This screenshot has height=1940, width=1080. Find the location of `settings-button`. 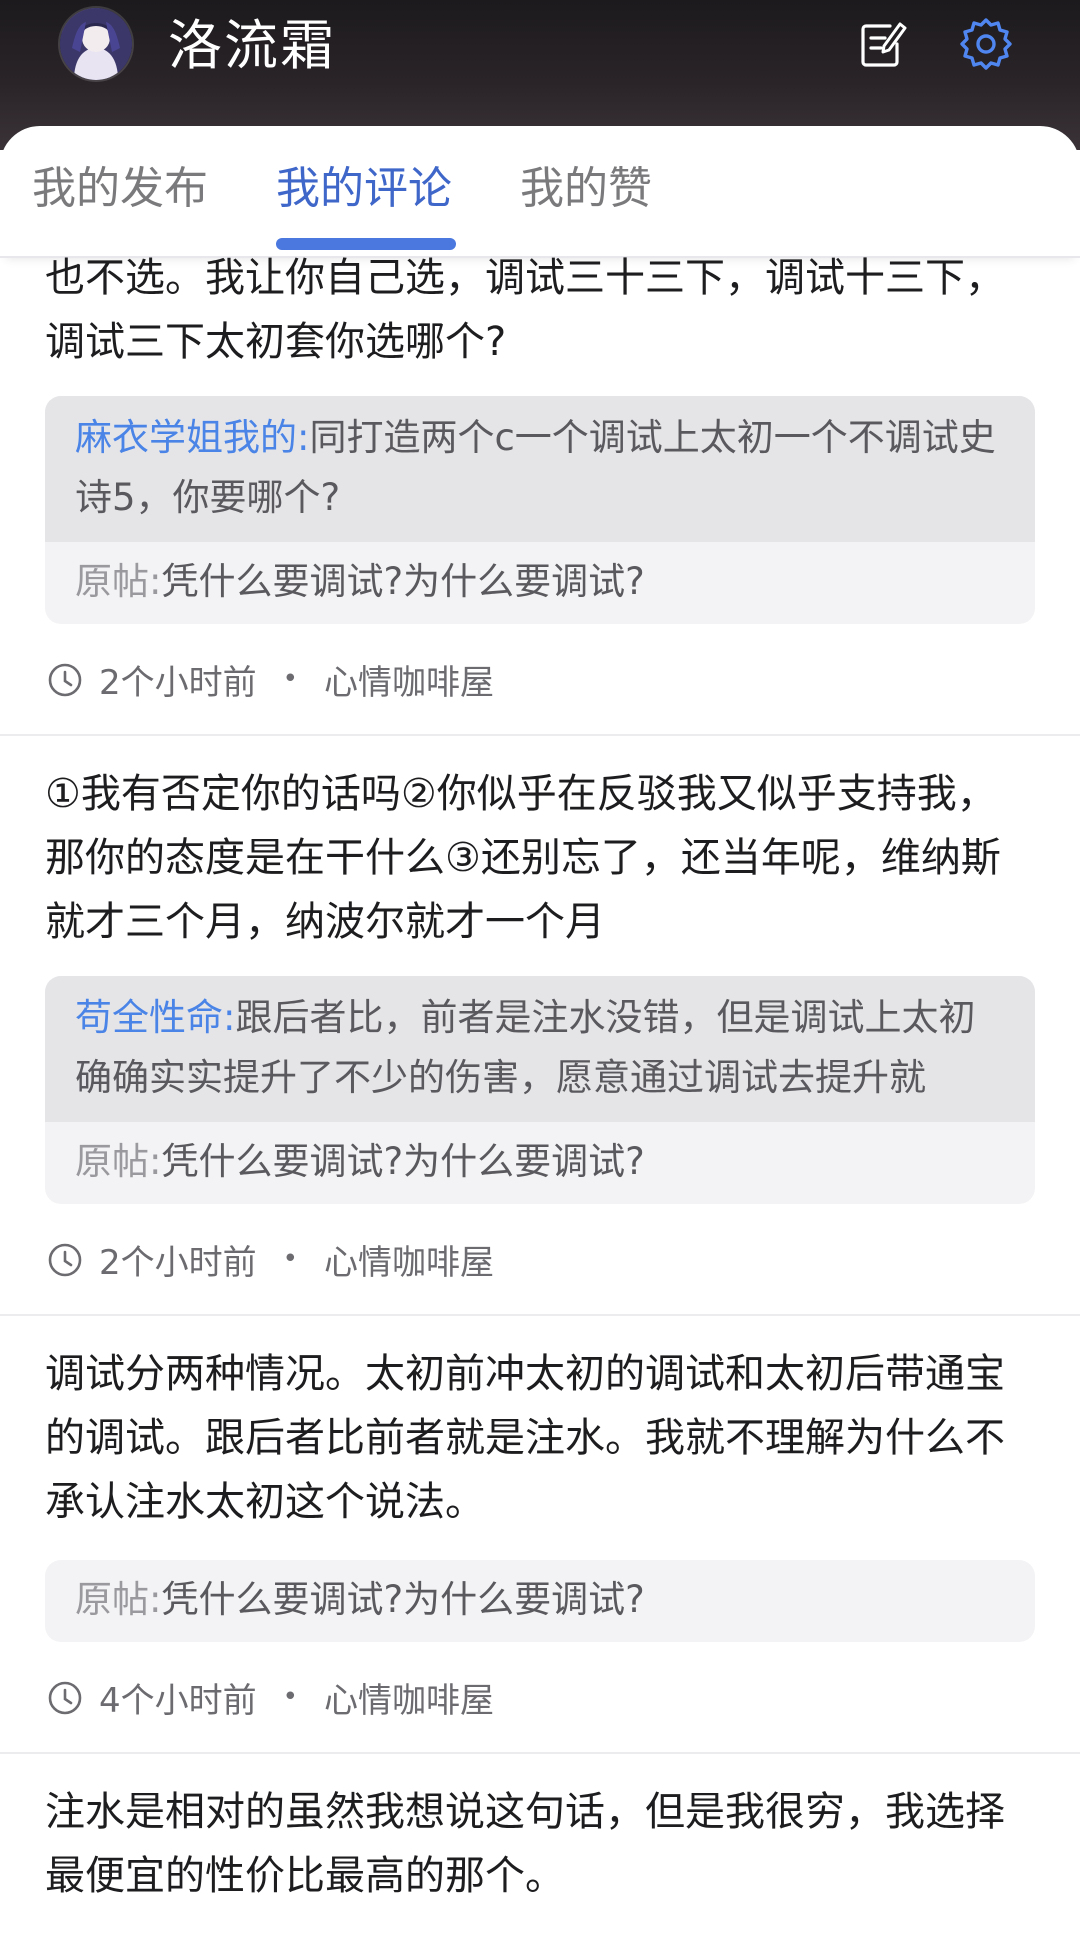

settings-button is located at coordinates (986, 44).